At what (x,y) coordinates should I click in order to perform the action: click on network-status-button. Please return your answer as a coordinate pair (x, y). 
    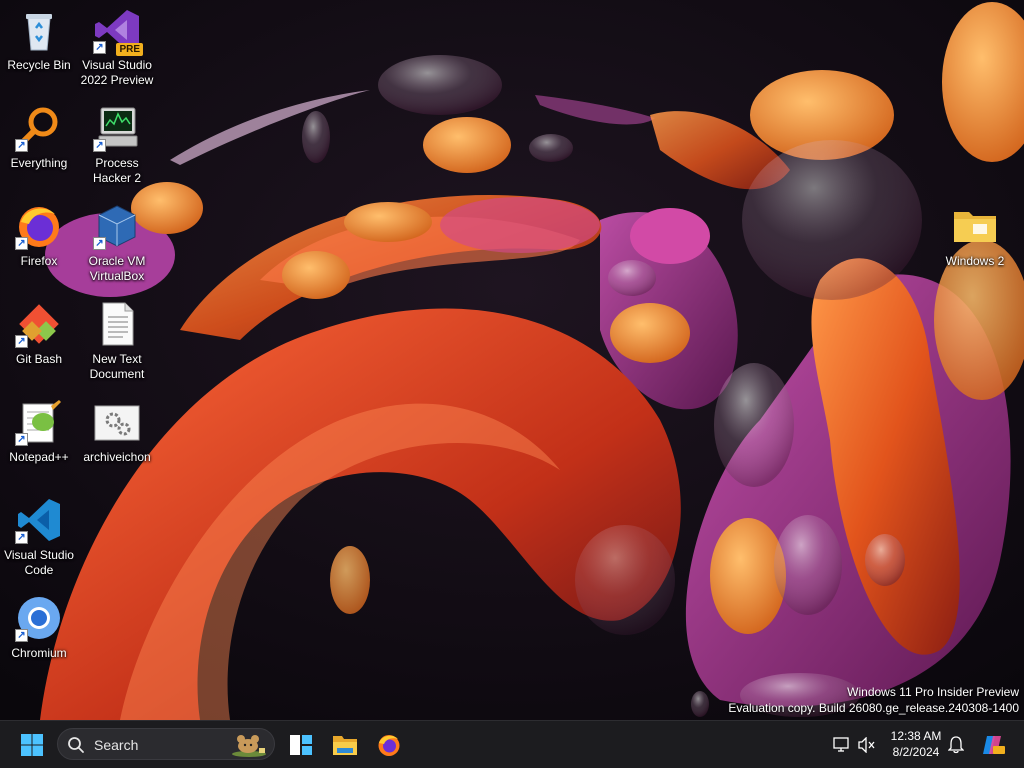
    Looking at the image, I should click on (842, 745).